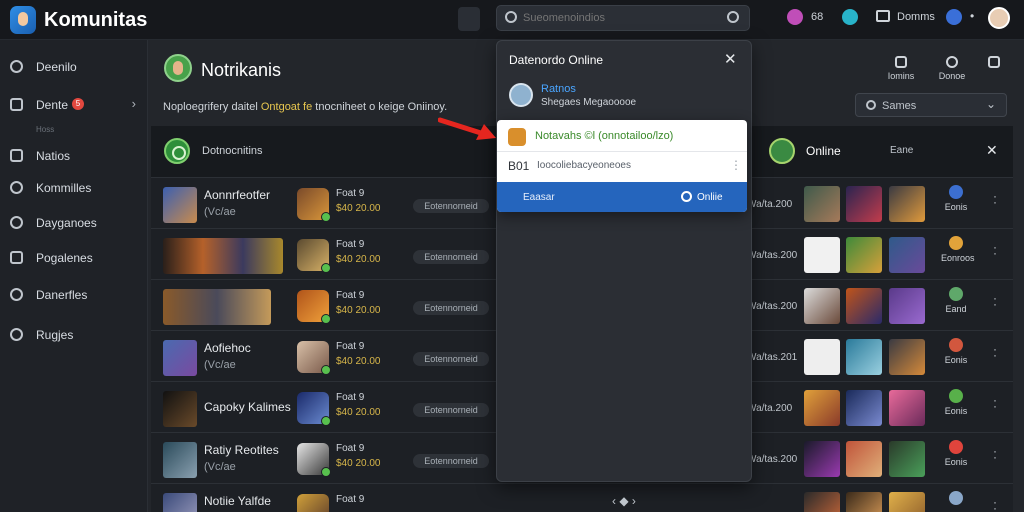 The height and width of the screenshot is (512, 1024). What do you see at coordinates (618, 18) in the screenshot?
I see `search-input` at bounding box center [618, 18].